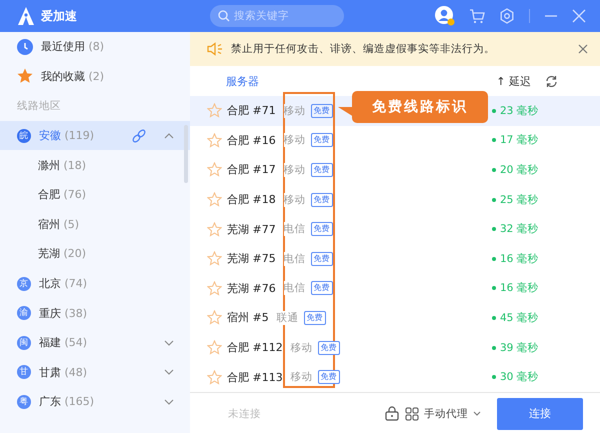  What do you see at coordinates (251, 140) in the screenshot?
I see `server-name: 合肥 #16` at bounding box center [251, 140].